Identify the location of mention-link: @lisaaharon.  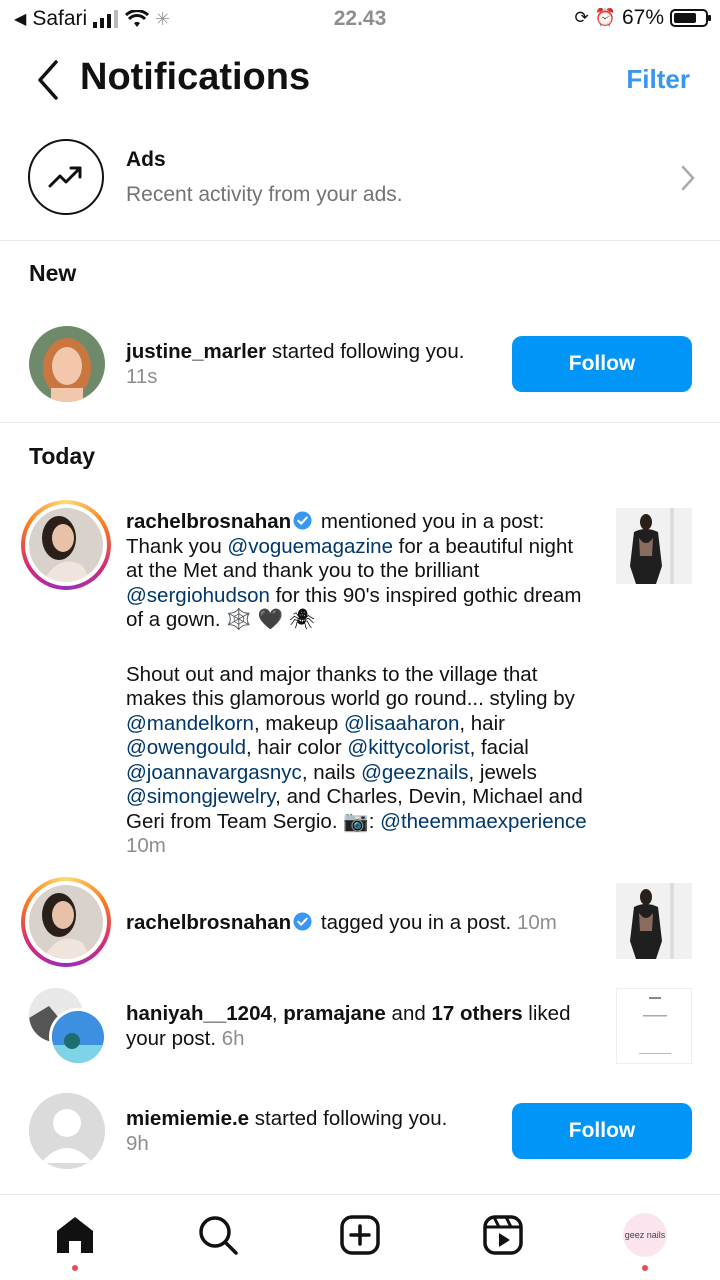
(401, 723).